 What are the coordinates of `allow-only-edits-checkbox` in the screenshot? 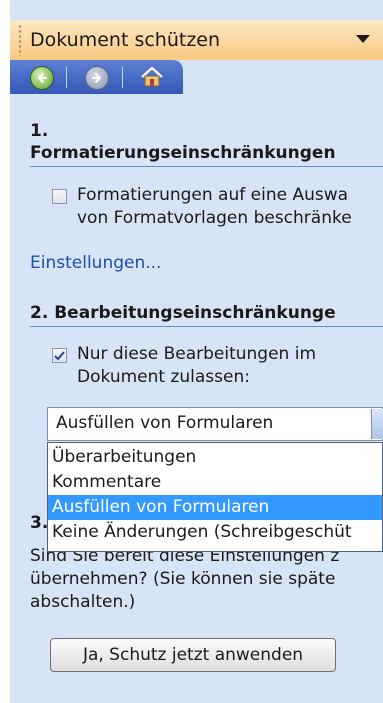 It's located at (59, 355).